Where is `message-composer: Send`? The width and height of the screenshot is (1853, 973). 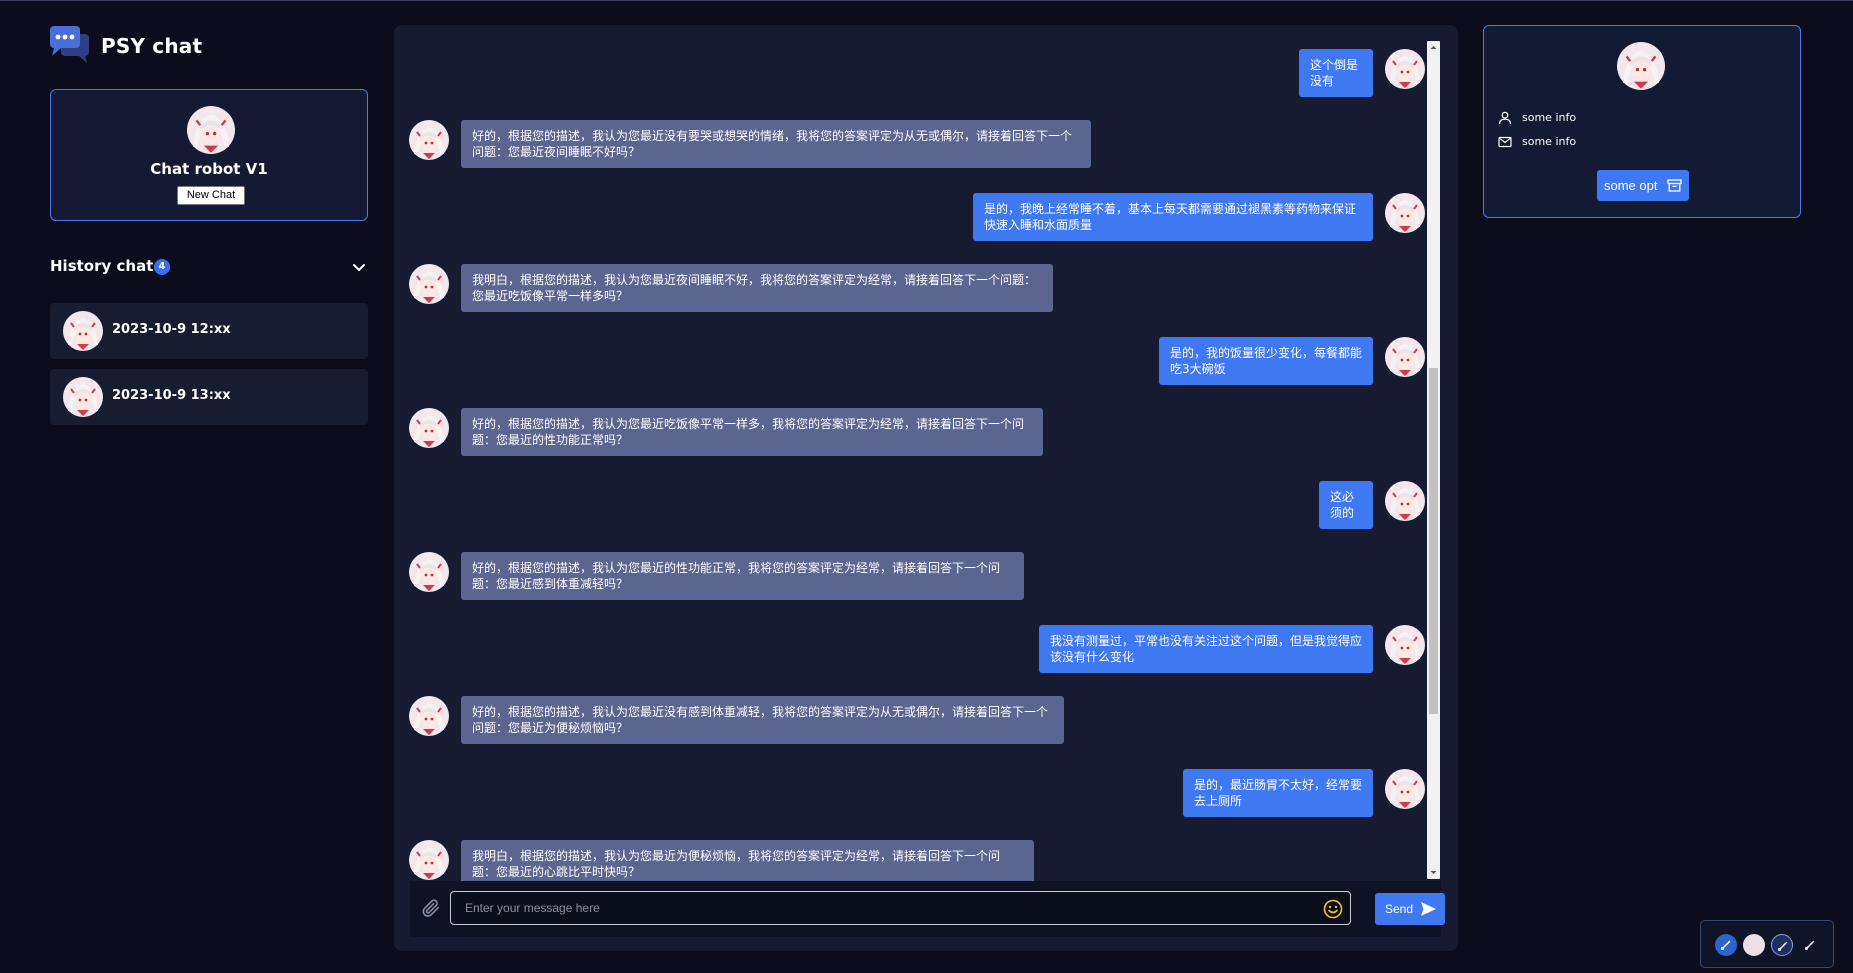 message-composer: Send is located at coordinates (927, 909).